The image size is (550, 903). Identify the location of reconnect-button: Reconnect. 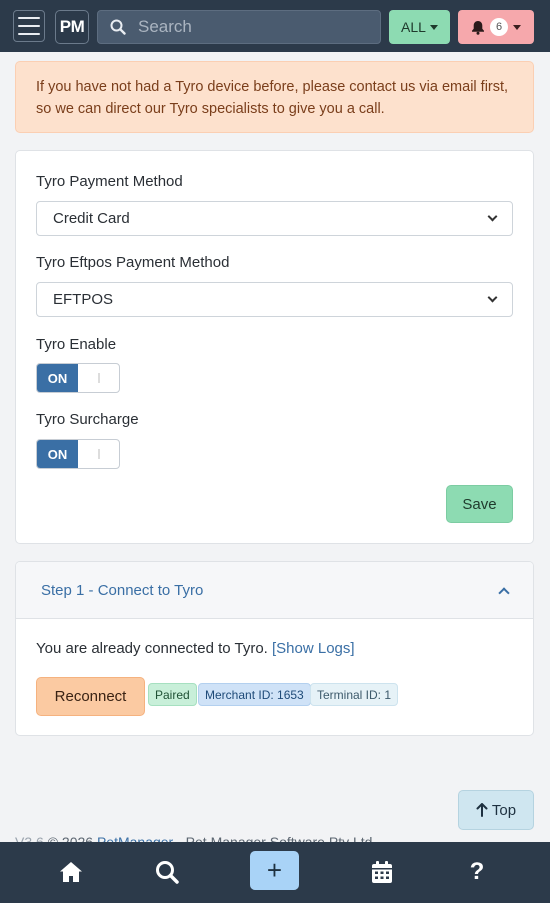
(90, 696).